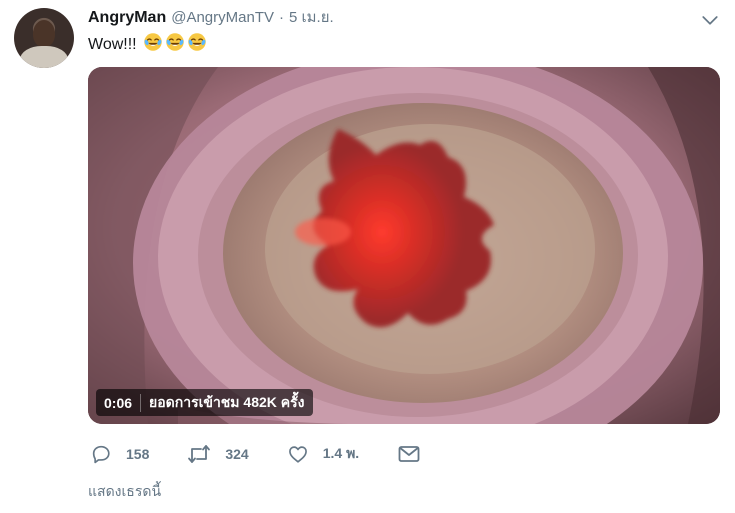 Image resolution: width=735 pixels, height=513 pixels. What do you see at coordinates (710, 20) in the screenshot?
I see `chevron-down-icon` at bounding box center [710, 20].